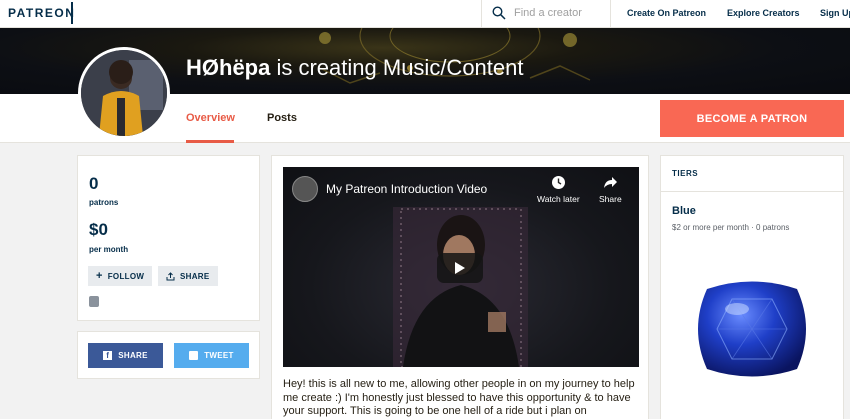 This screenshot has width=850, height=419. Describe the element at coordinates (228, 67) in the screenshot. I see `creator-name: HØhëpa` at that location.